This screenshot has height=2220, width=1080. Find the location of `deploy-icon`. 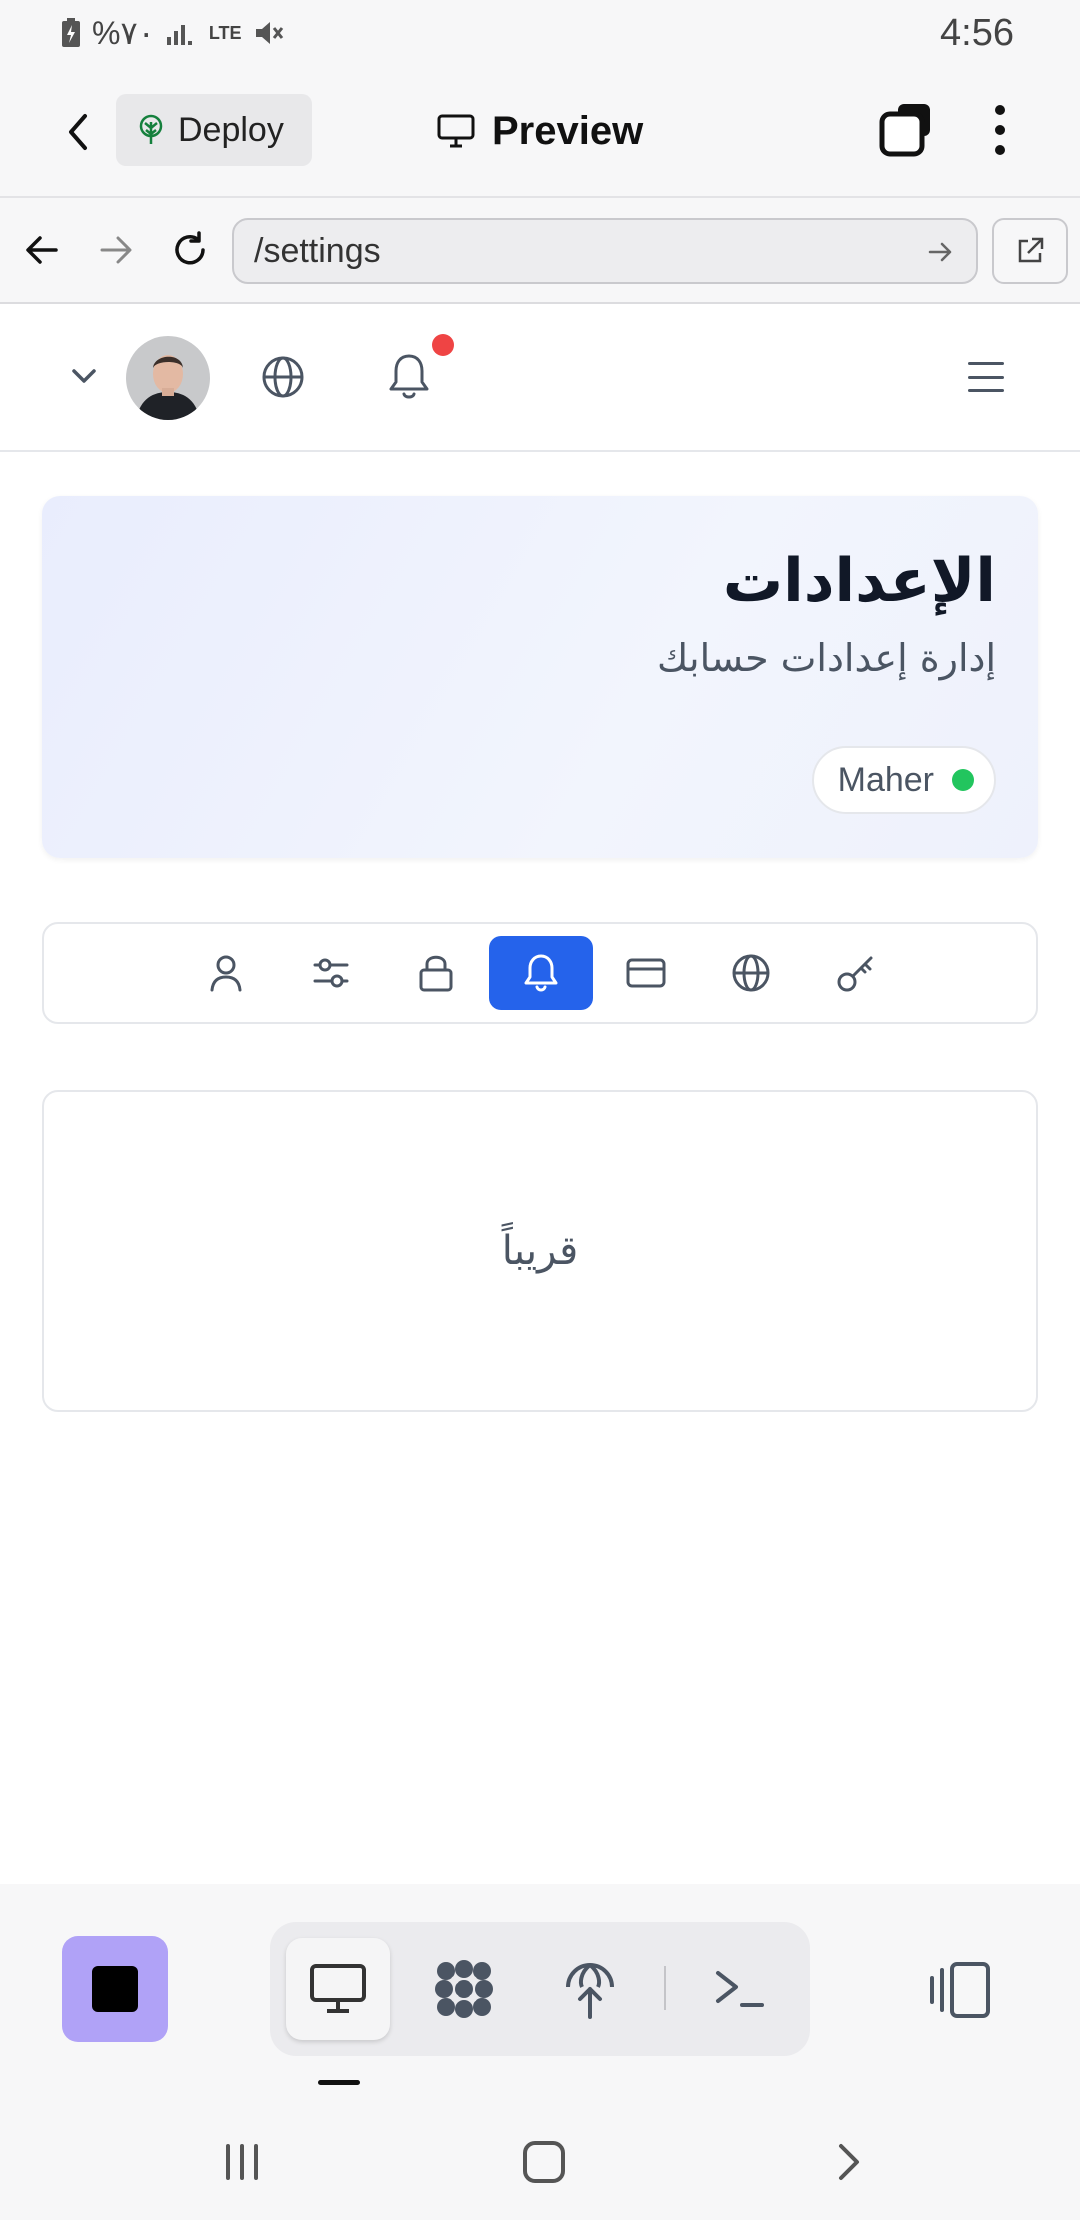

deploy-icon is located at coordinates (590, 1991).